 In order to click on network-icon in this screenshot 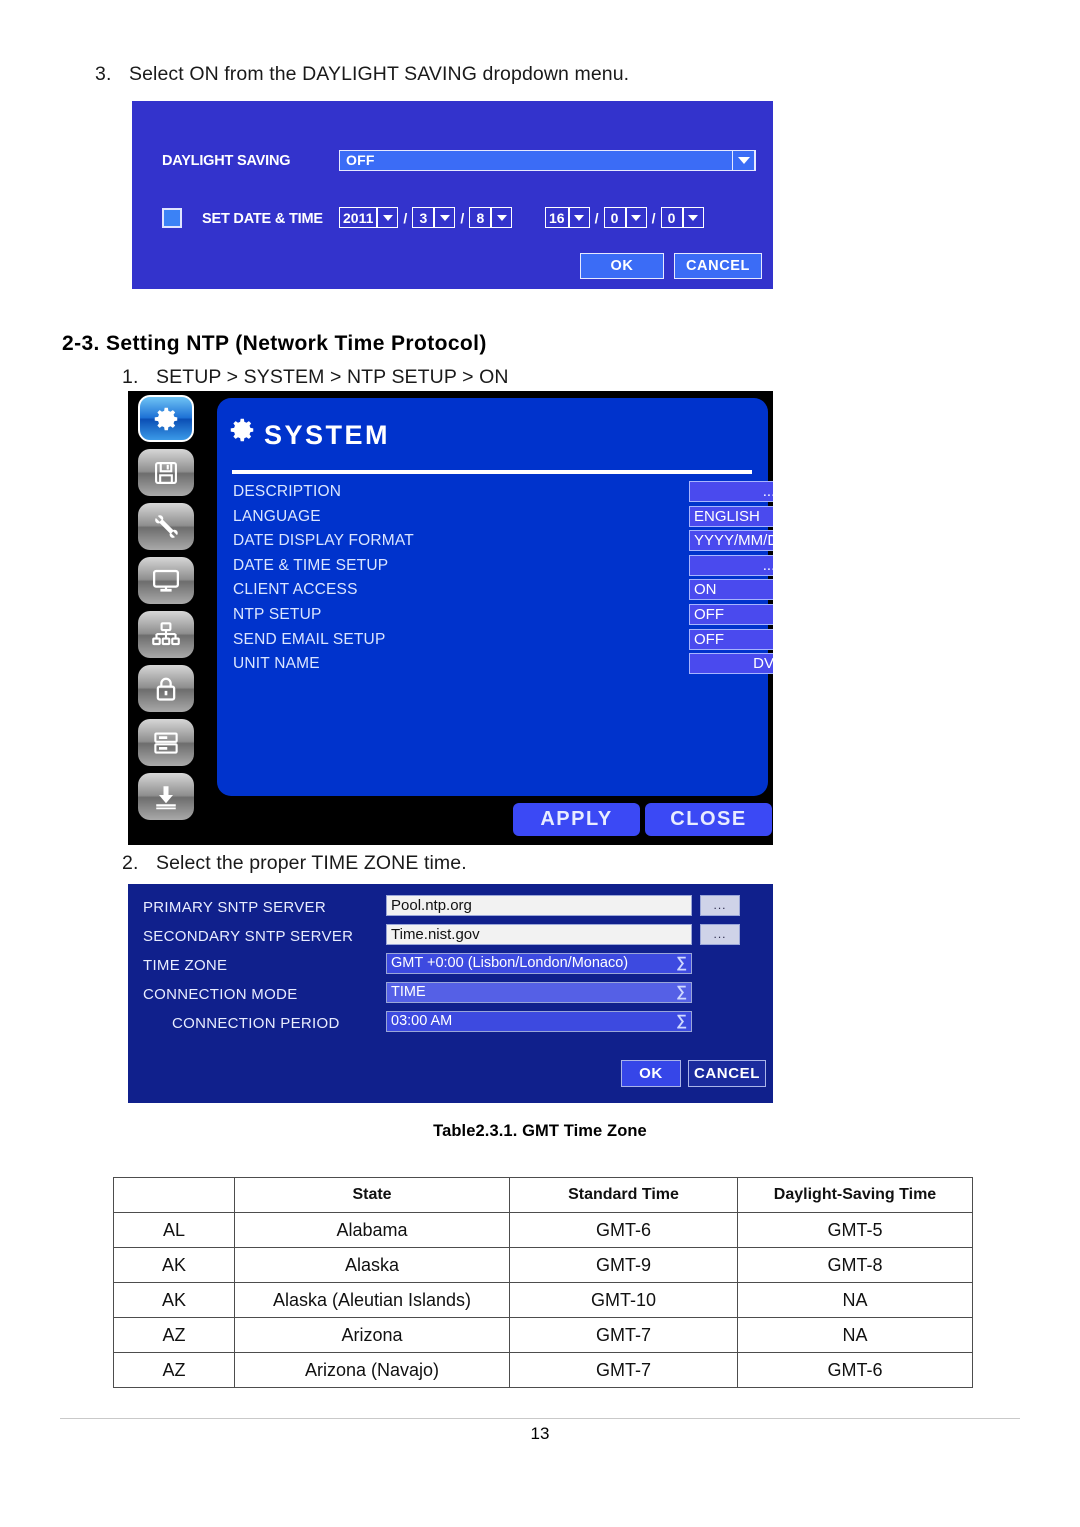, I will do `click(166, 634)`.